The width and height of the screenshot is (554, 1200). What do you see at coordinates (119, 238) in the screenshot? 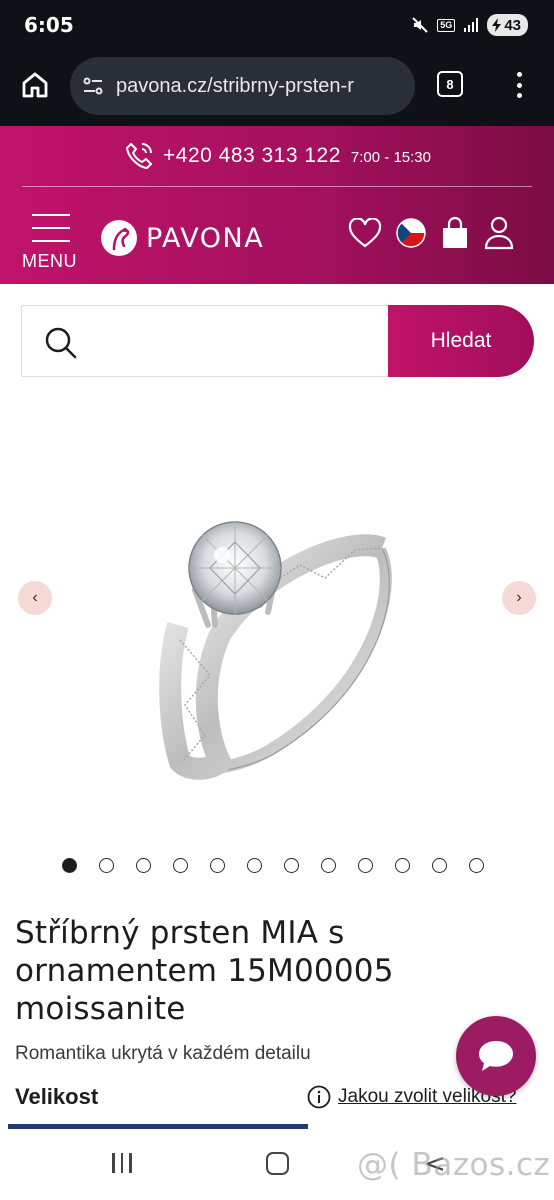
I see `peacock-logo-icon` at bounding box center [119, 238].